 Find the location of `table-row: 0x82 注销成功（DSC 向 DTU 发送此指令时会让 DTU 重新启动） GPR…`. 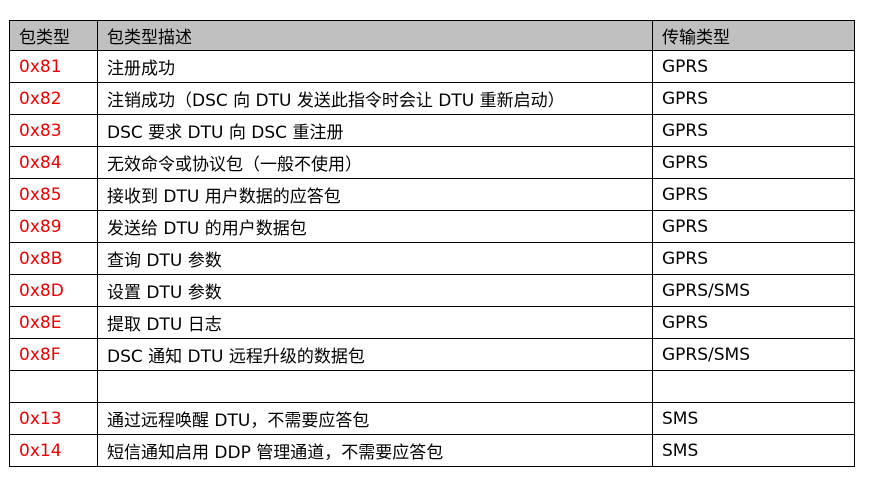

table-row: 0x82 注销成功（DSC 向 DTU 发送此指令时会让 DTU 重新启动） GPR… is located at coordinates (432, 98).